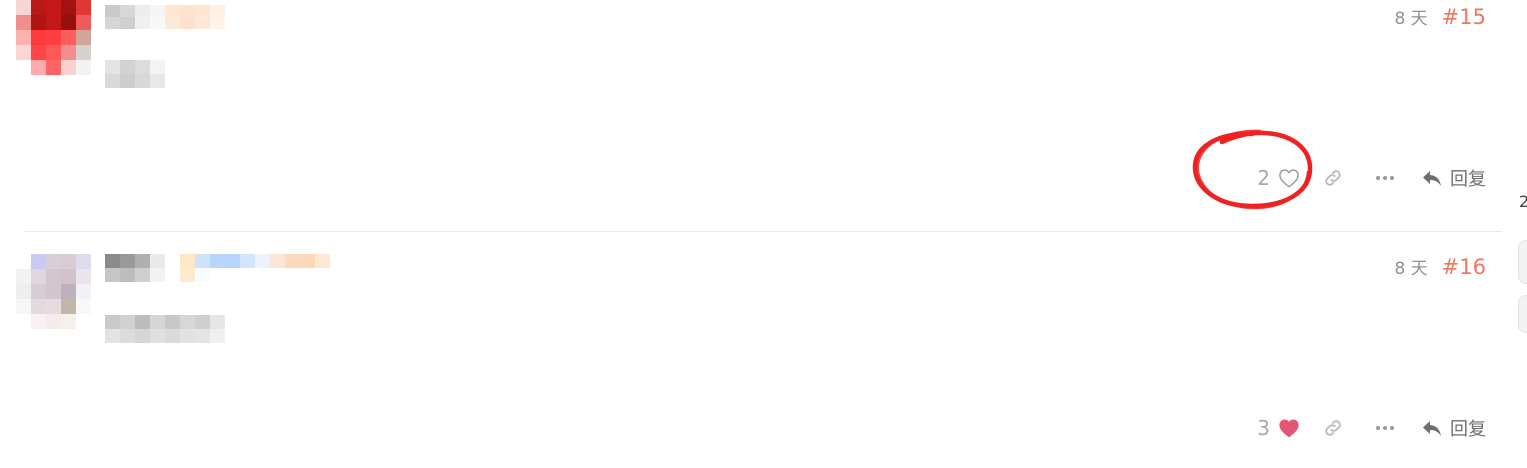 Image resolution: width=1527 pixels, height=468 pixels. What do you see at coordinates (1263, 178) in the screenshot?
I see `like-count: 2` at bounding box center [1263, 178].